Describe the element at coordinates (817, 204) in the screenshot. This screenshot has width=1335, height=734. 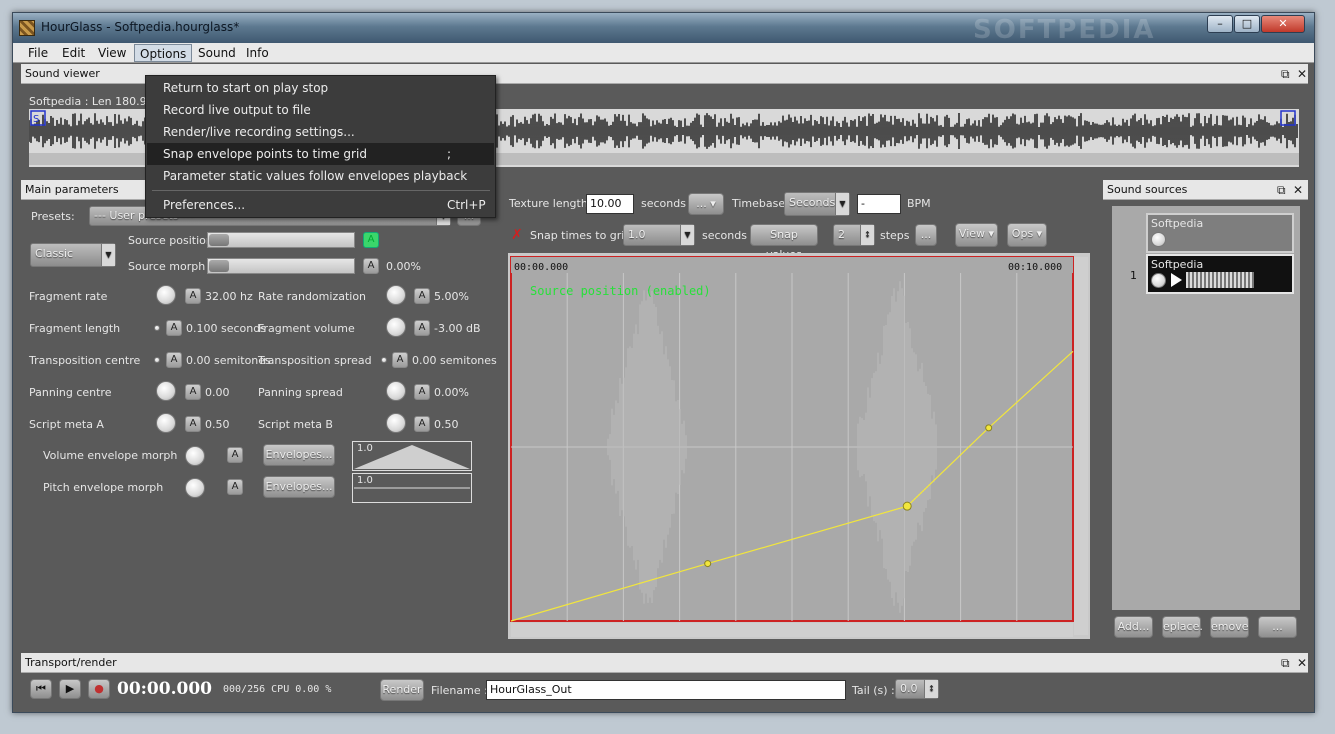
I see `timebase-select: Seconds ▼` at that location.